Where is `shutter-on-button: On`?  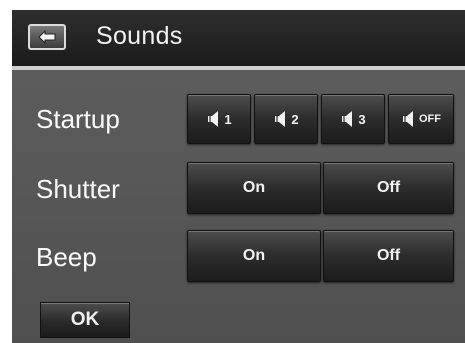
shutter-on-button: On is located at coordinates (254, 188).